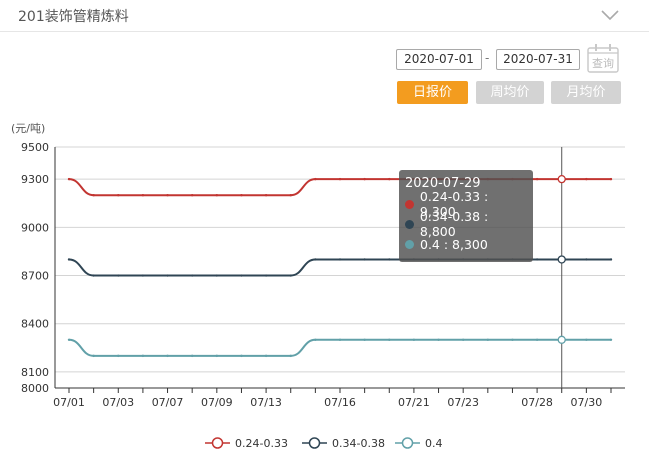 This screenshot has width=649, height=459. I want to click on y-tick-label: 9000, so click(35, 227).